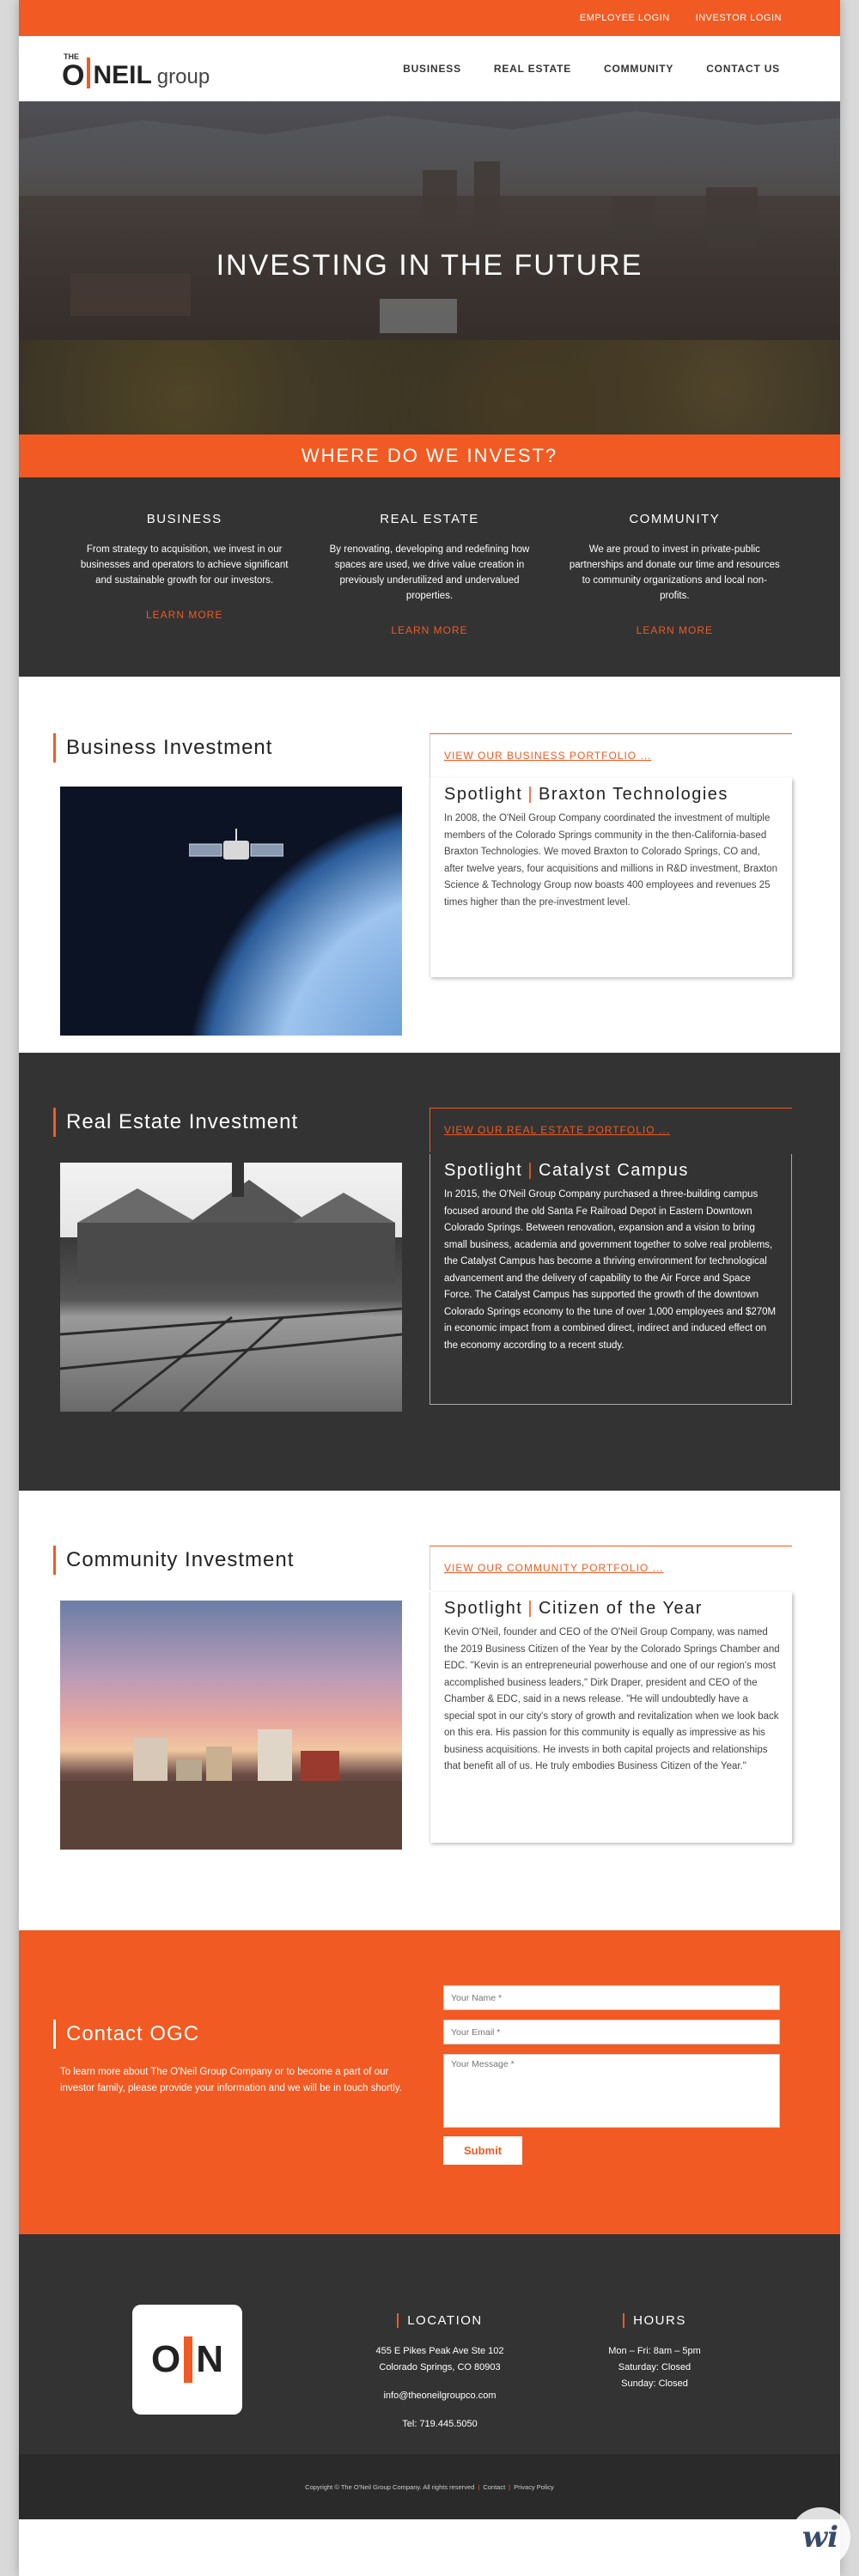  What do you see at coordinates (743, 69) in the screenshot?
I see `nav-item-contact-us: CONTACT US` at bounding box center [743, 69].